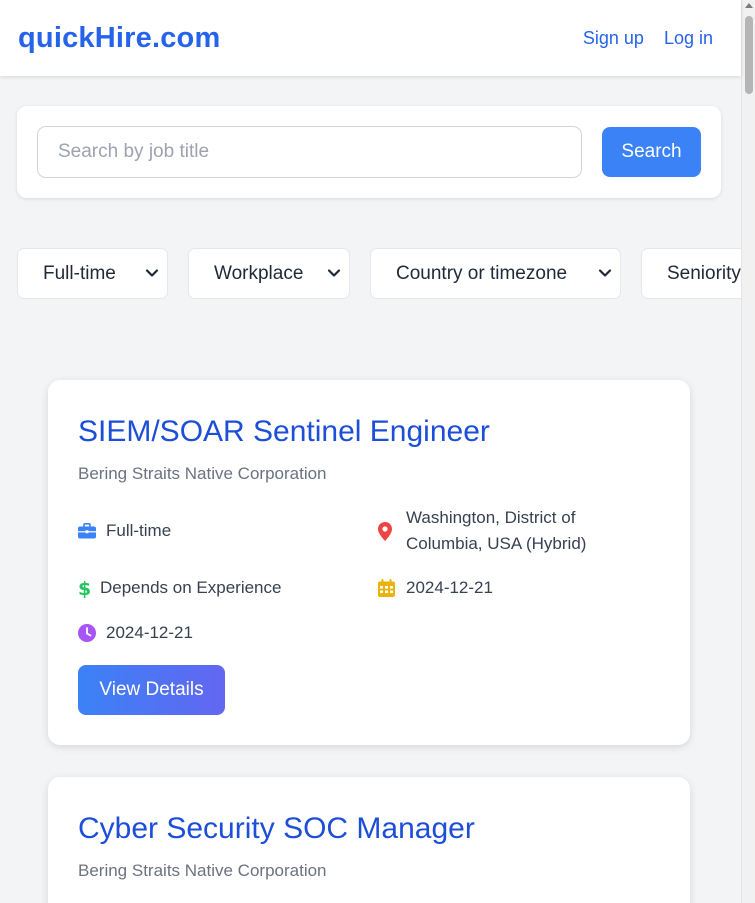  I want to click on job-title: SIEM/SOAR Sentinel Engineer, so click(284, 432).